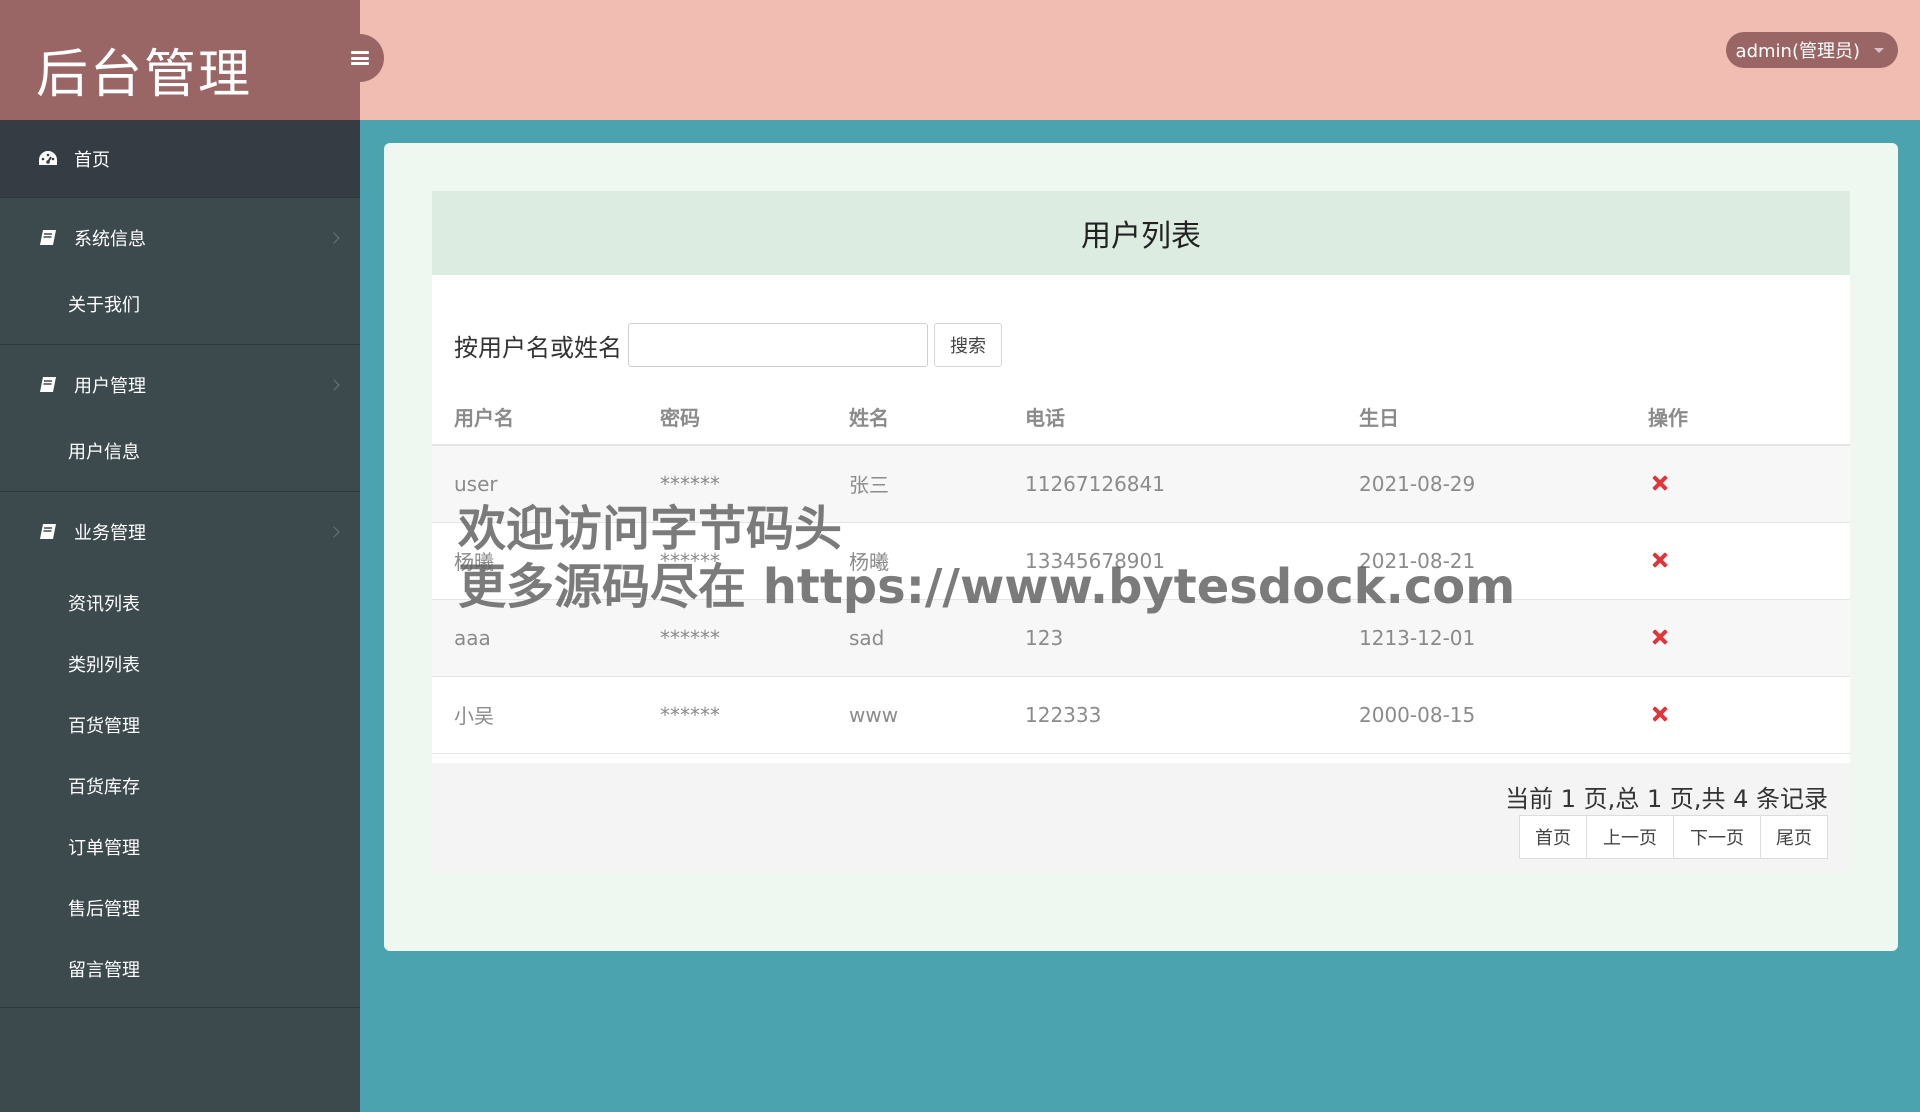 Image resolution: width=1920 pixels, height=1112 pixels. Describe the element at coordinates (104, 452) in the screenshot. I see `sidebar-item-label: 用户信息` at that location.